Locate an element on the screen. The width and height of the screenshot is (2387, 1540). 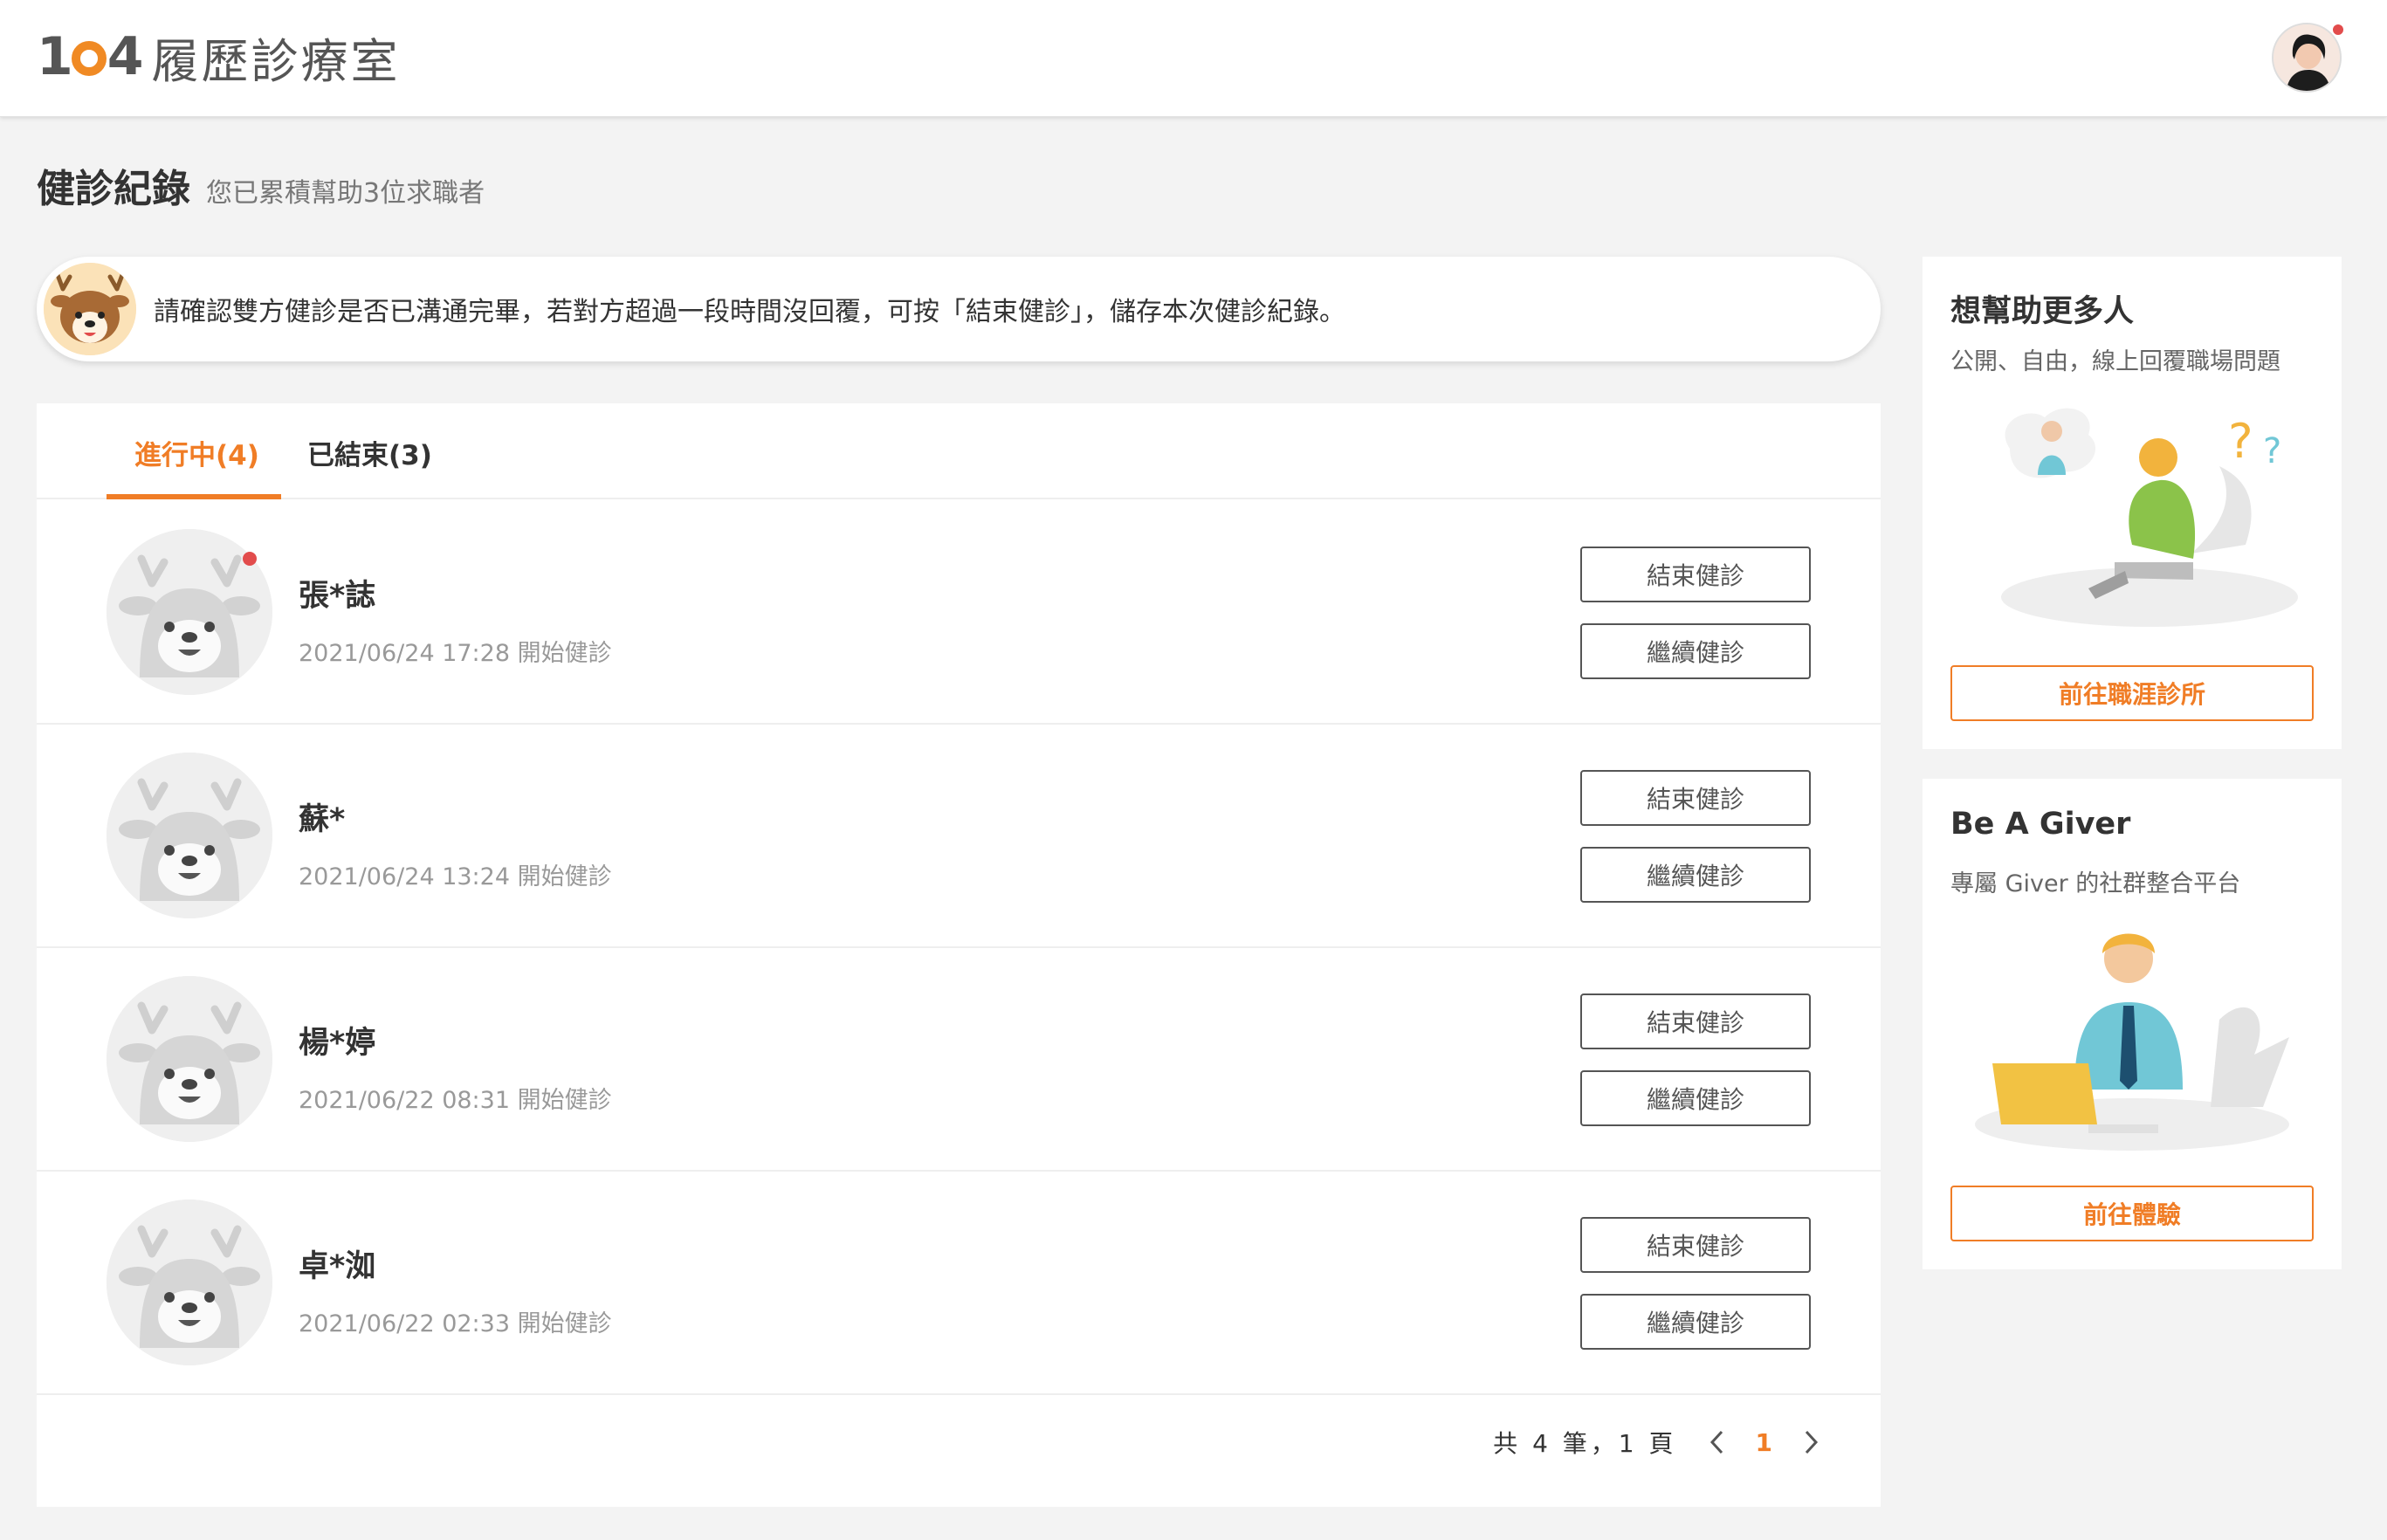
deer-mascot-icon is located at coordinates (90, 309).